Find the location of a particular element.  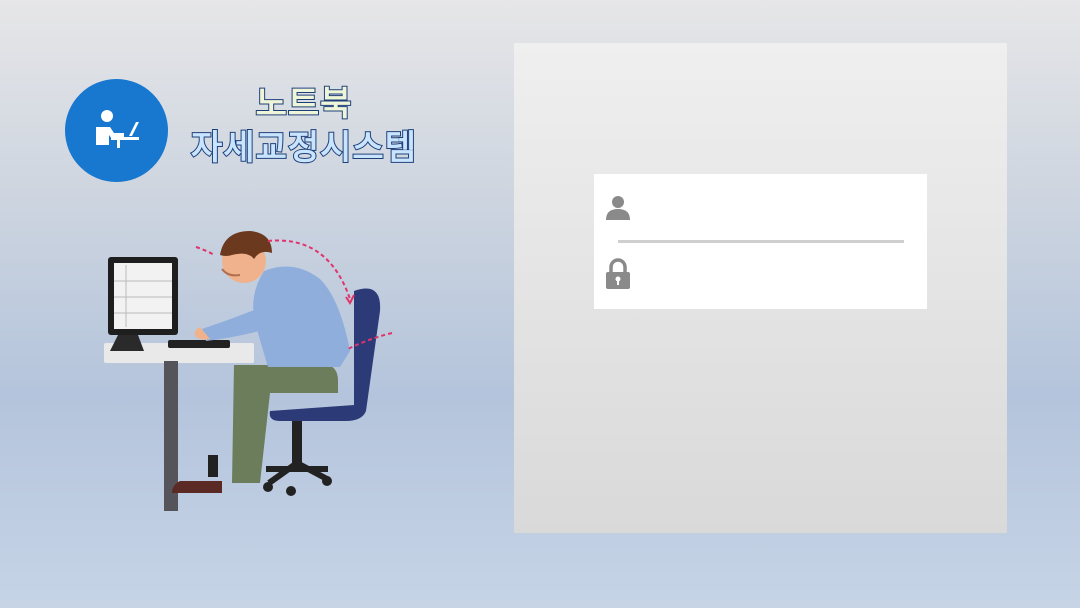

password-input is located at coordinates (776, 277).